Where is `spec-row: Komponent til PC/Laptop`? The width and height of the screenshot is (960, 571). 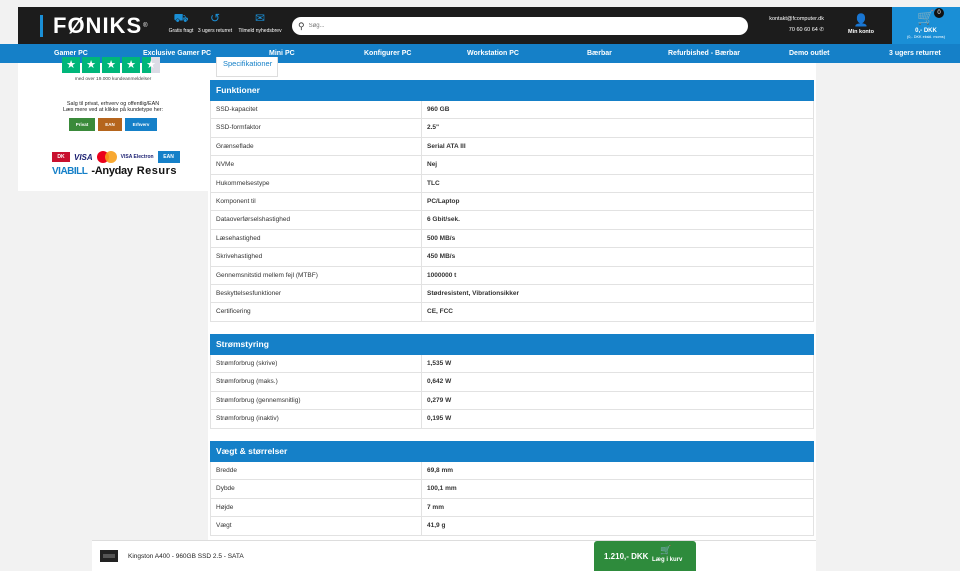 spec-row: Komponent til PC/Laptop is located at coordinates (512, 202).